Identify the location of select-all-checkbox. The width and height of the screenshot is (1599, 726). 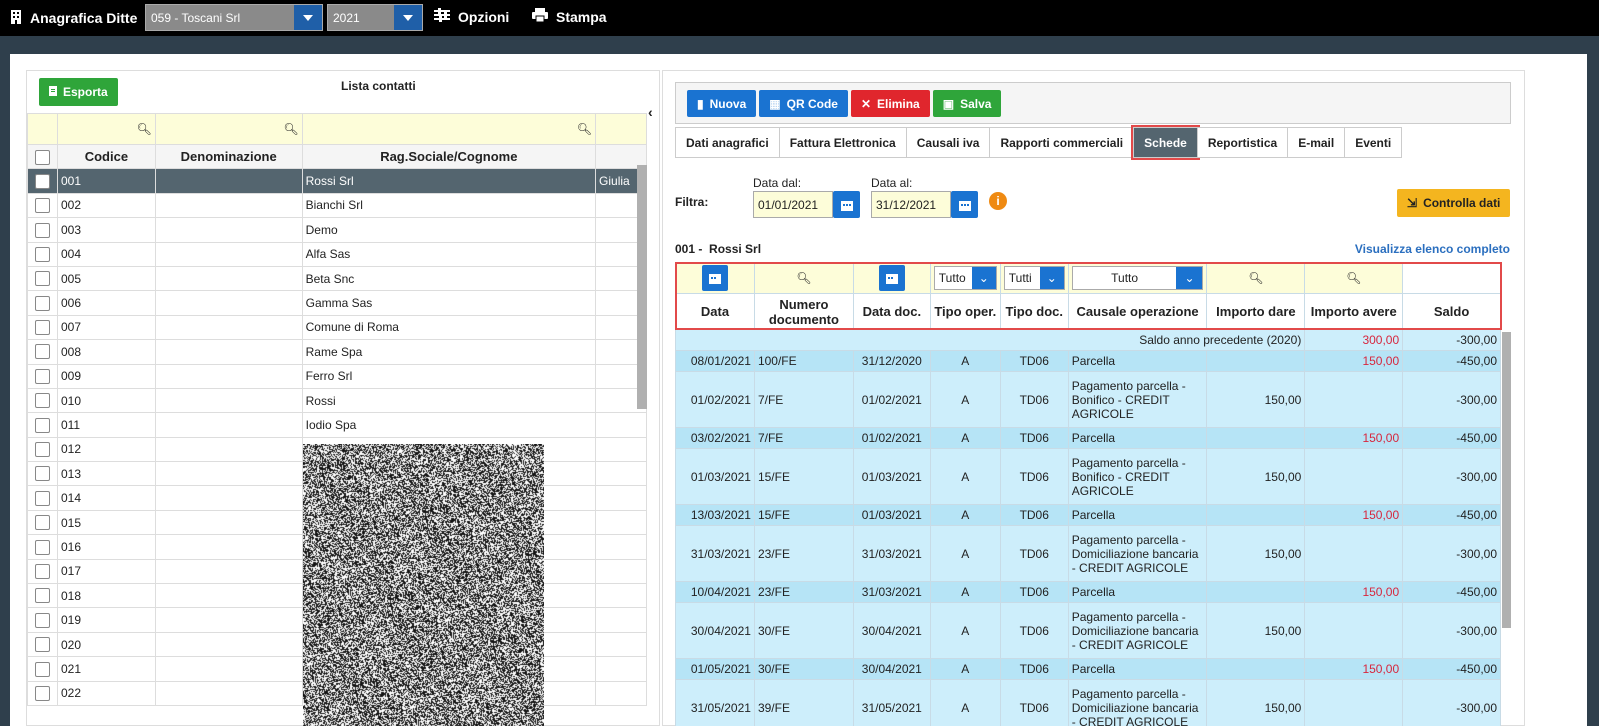
(42, 157).